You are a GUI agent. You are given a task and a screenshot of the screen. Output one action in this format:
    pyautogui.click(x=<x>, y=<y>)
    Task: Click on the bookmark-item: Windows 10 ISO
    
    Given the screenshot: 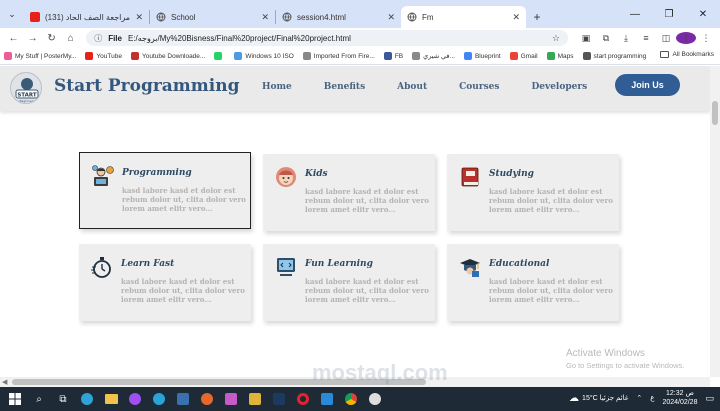 What is the action you would take?
    pyautogui.click(x=264, y=56)
    